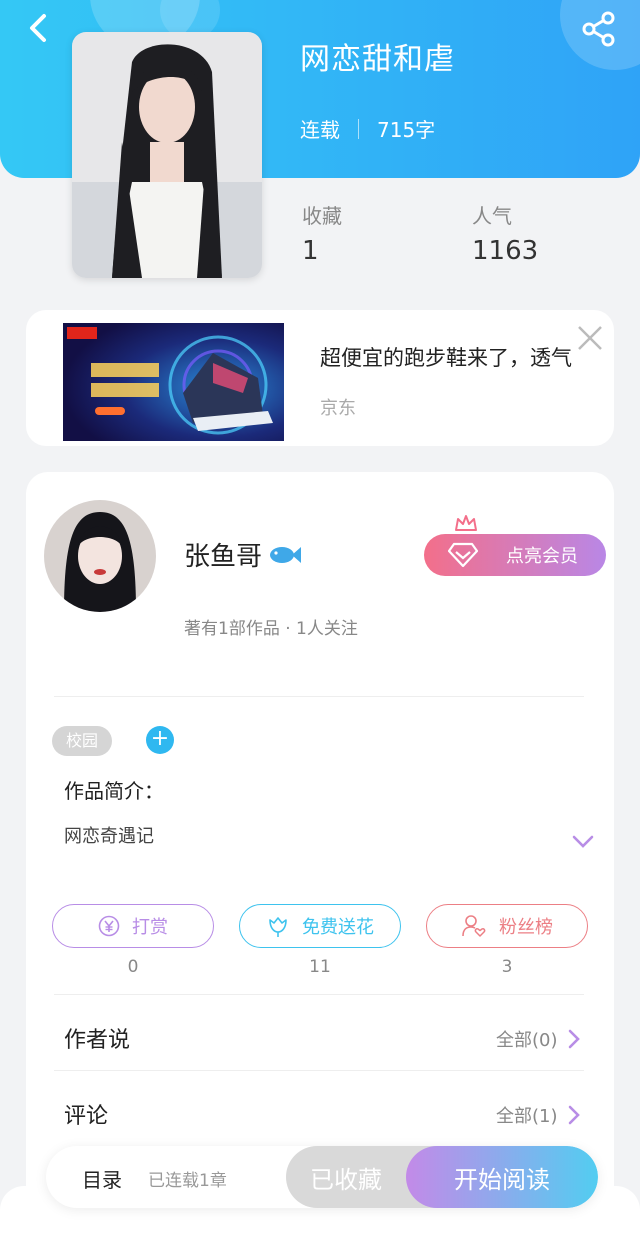 This screenshot has width=640, height=1252. What do you see at coordinates (86, 1116) in the screenshot?
I see `comments-label: 评论` at bounding box center [86, 1116].